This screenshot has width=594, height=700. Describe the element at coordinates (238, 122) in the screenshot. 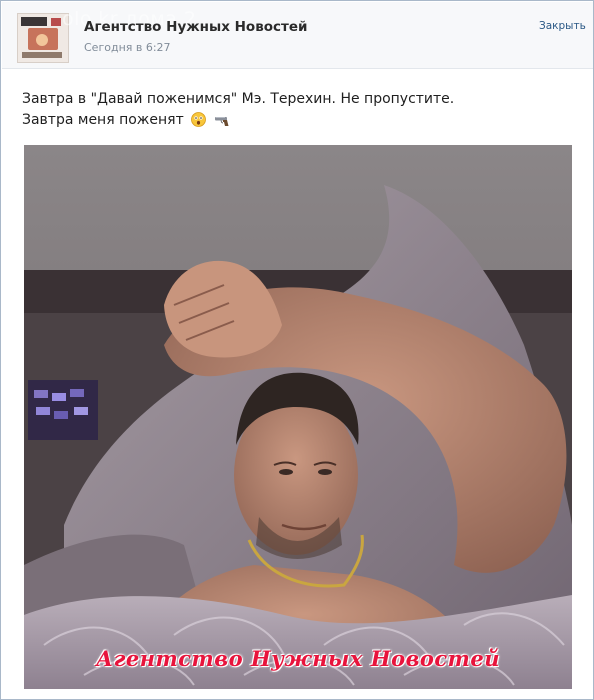

I see `post-text-line: Завтра меня поженят` at that location.